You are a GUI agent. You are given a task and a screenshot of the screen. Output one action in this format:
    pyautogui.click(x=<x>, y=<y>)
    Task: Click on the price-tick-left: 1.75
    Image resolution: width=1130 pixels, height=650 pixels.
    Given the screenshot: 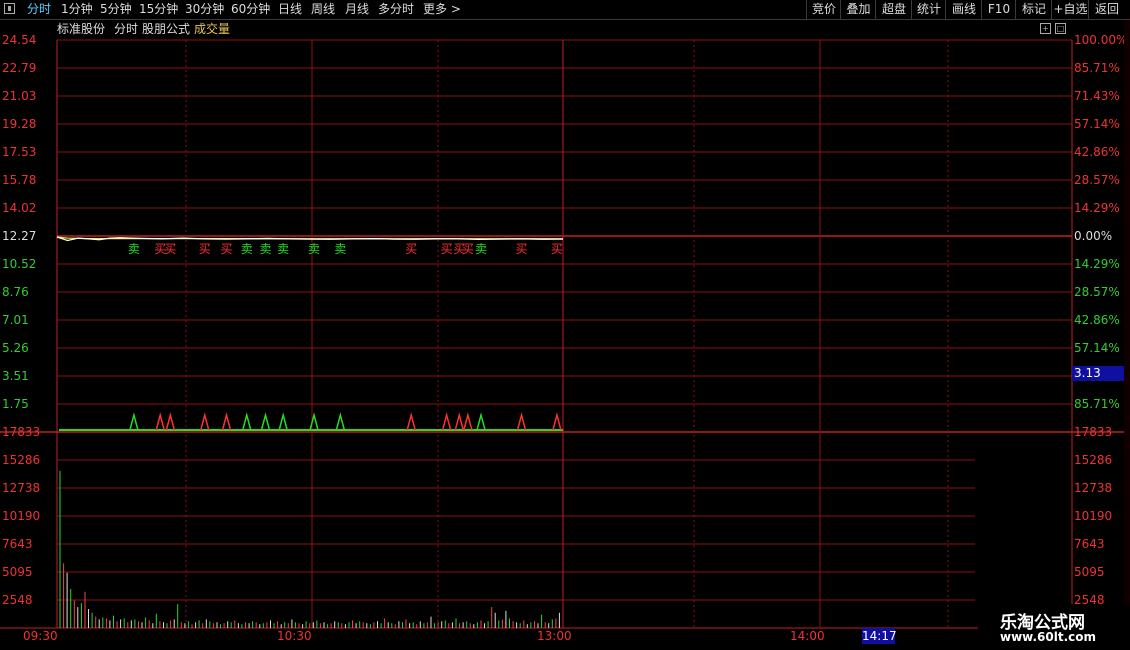 What is the action you would take?
    pyautogui.click(x=15, y=404)
    